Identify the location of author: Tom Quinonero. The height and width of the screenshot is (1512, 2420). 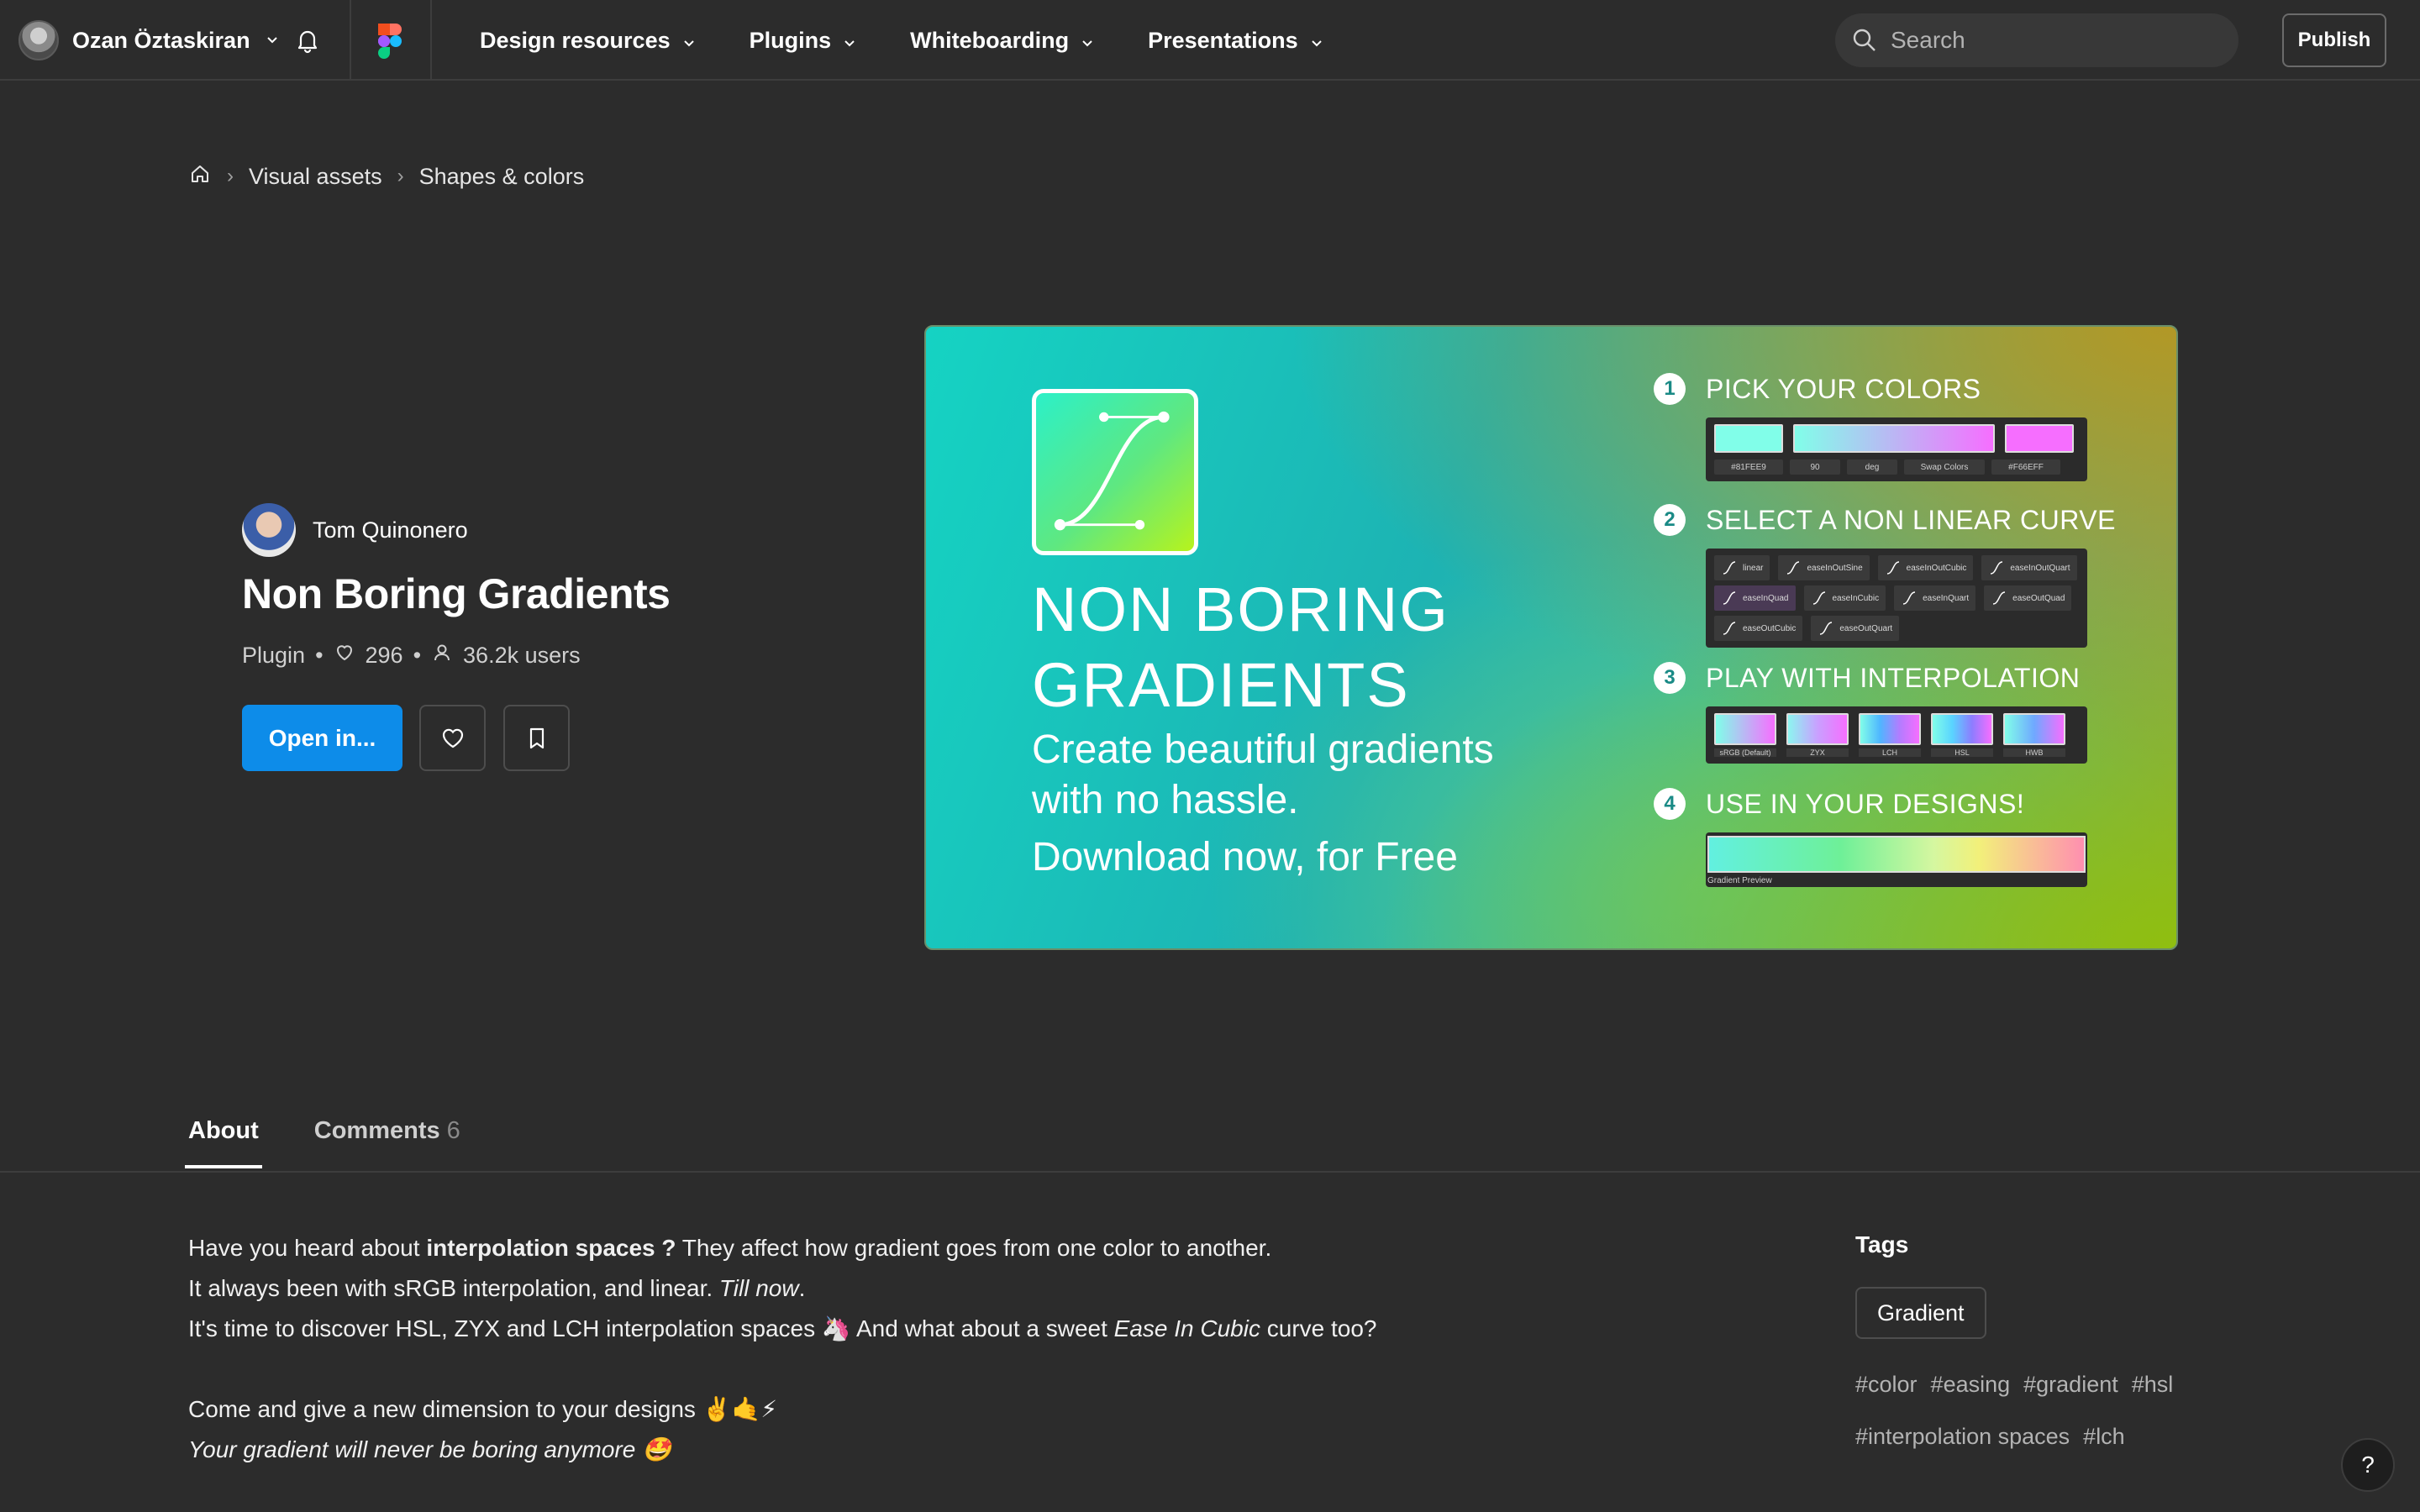
(355, 530).